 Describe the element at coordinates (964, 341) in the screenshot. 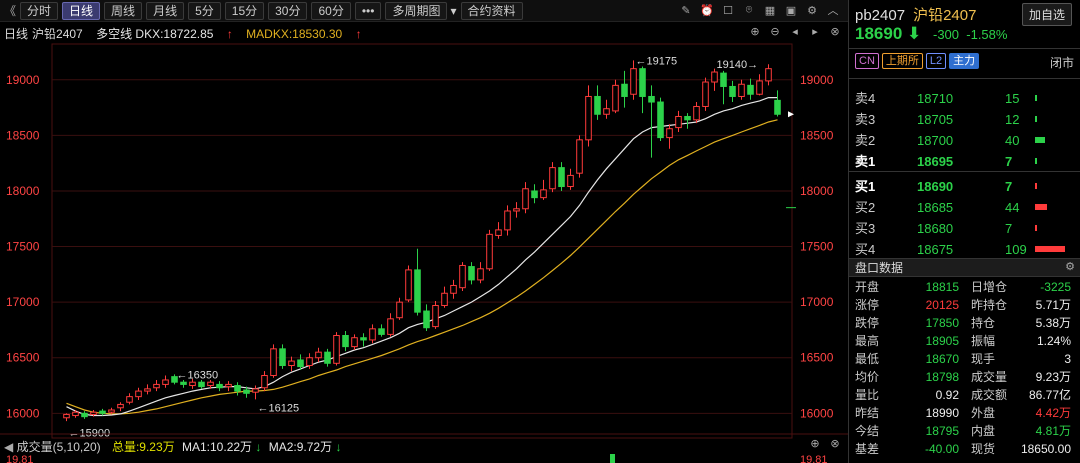

I see `stat-row: 最高 18905 振幅 1.24%` at that location.